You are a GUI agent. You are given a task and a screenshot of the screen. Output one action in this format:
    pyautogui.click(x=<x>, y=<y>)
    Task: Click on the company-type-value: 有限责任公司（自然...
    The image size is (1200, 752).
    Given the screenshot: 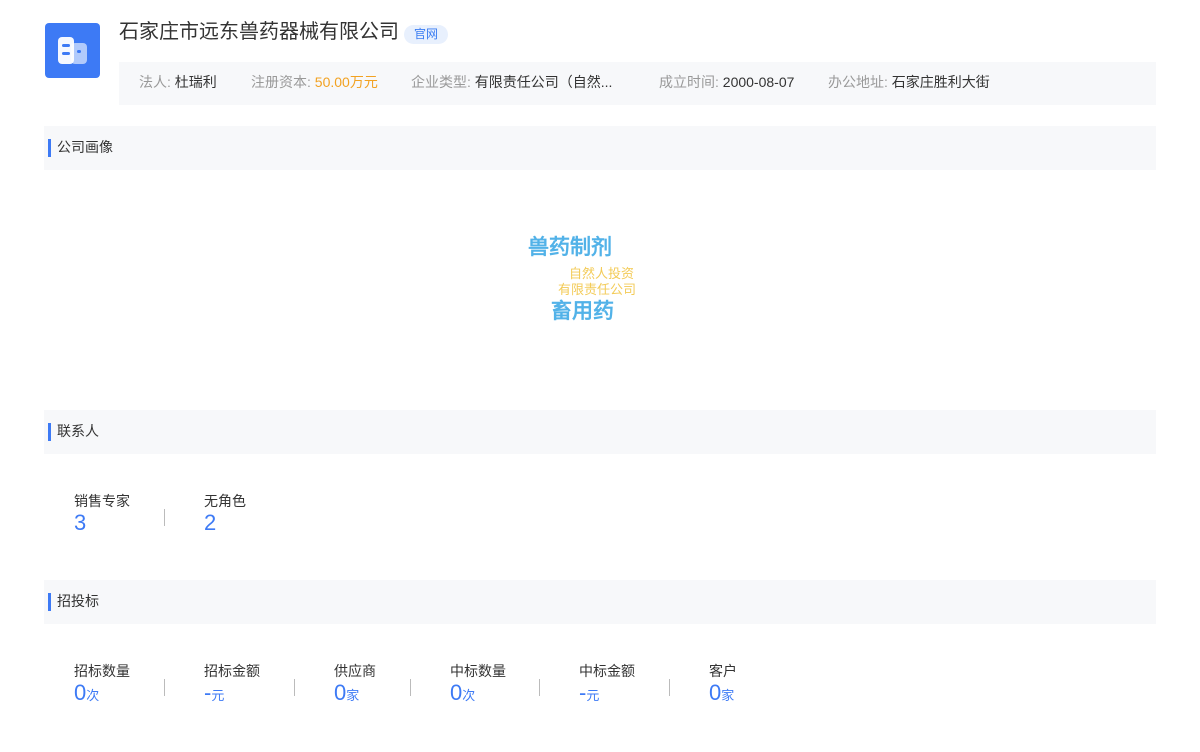 What is the action you would take?
    pyautogui.click(x=543, y=82)
    